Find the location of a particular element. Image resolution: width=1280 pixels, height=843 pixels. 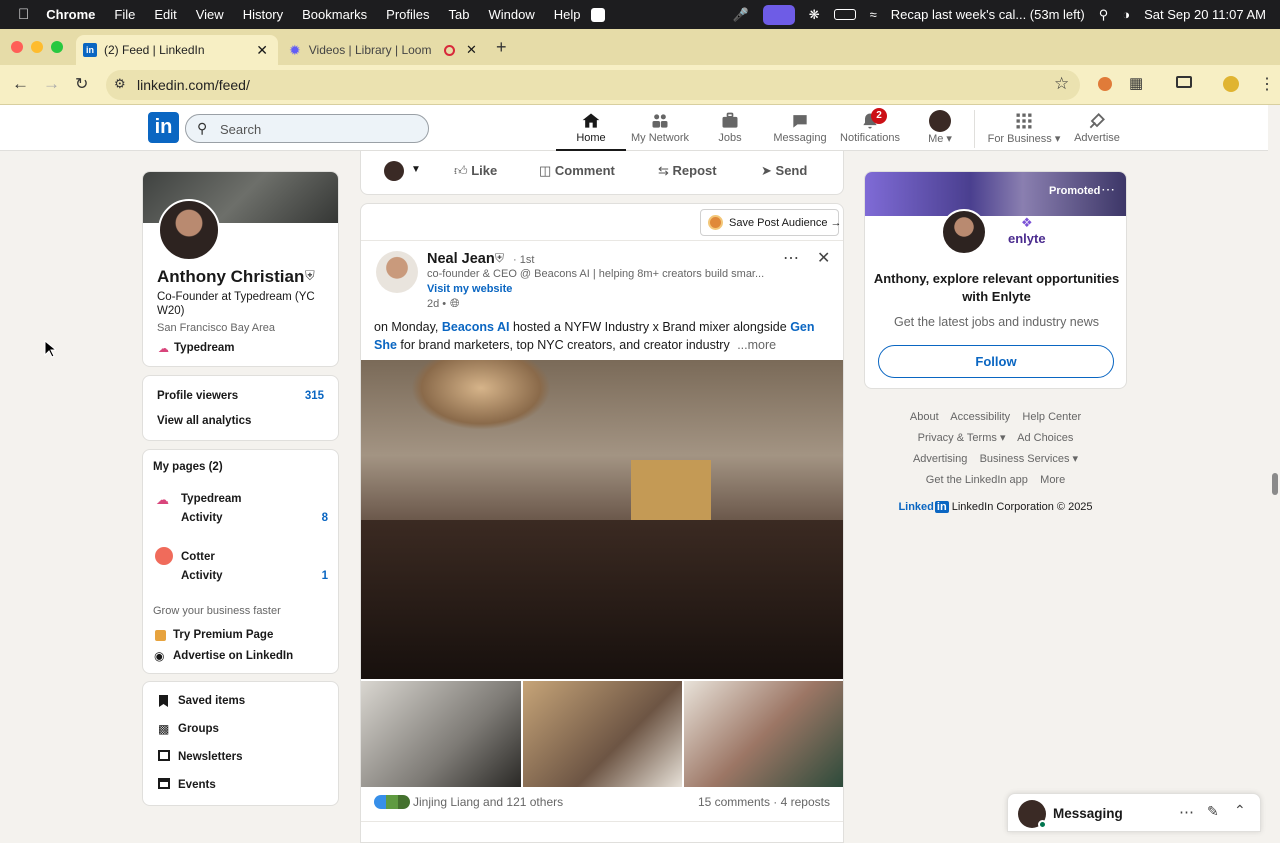

profile-avatar-icon is located at coordinates (1231, 84).